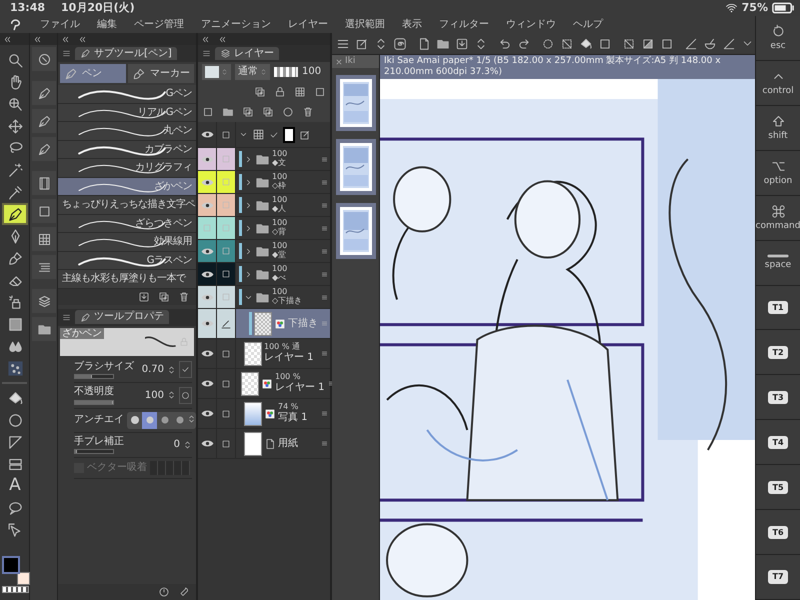  Describe the element at coordinates (127, 149) in the screenshot. I see `brush-item: カブラペン` at that location.